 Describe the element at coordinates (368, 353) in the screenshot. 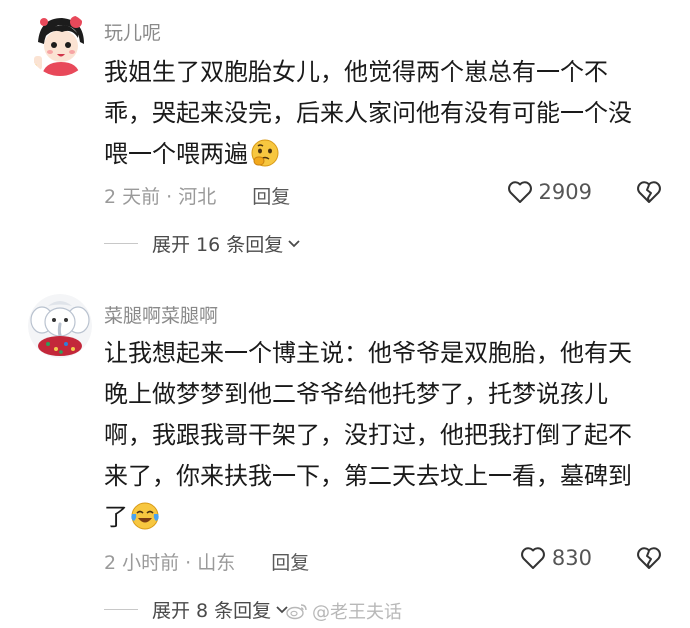

I see `comment-text-line: 让我想起来一个博主说：他爷爷是双胞胎，他有天` at that location.